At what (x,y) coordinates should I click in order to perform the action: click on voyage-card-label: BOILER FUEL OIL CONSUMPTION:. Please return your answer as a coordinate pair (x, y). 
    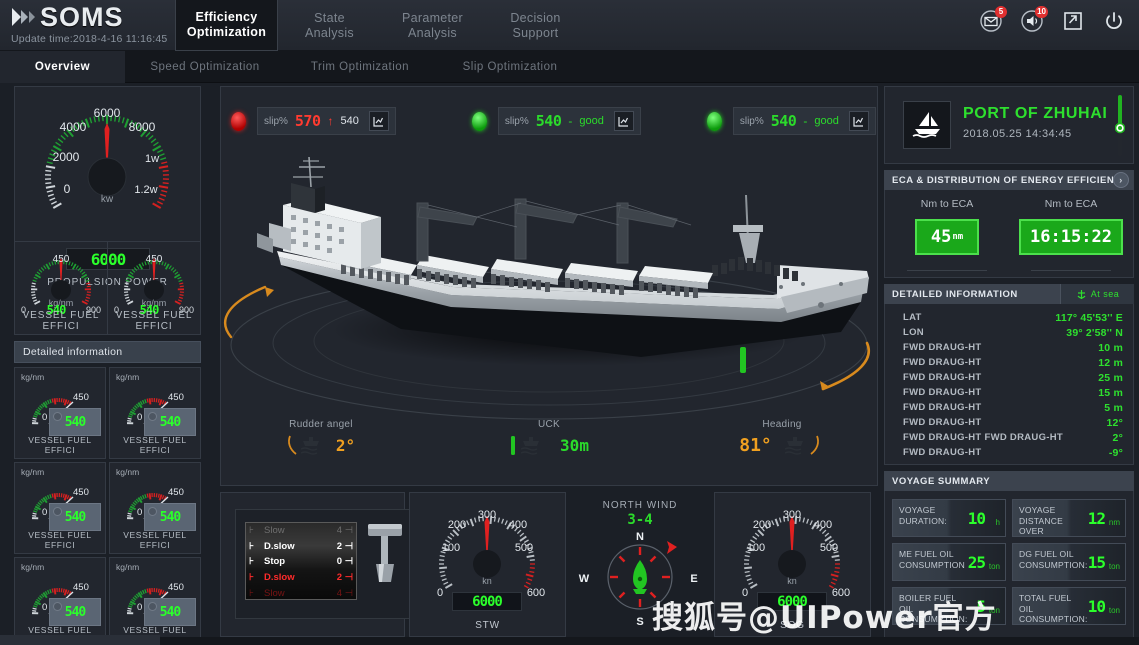
    Looking at the image, I should click on (933, 608).